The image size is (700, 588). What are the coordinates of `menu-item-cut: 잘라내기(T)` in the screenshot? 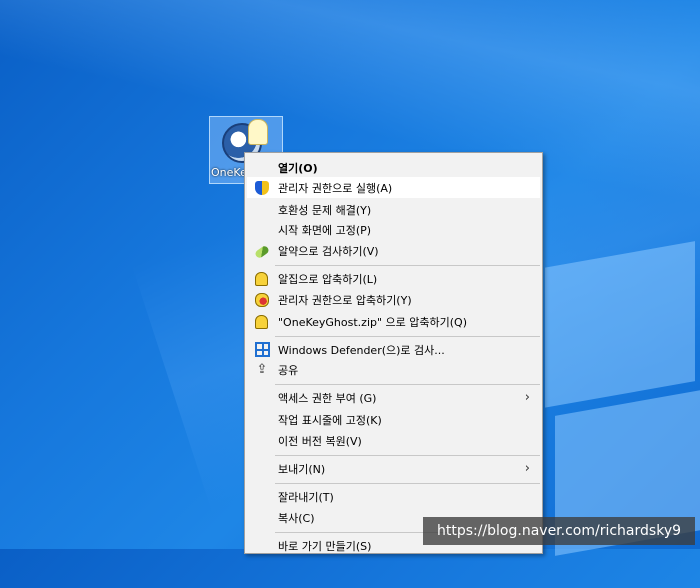 It's located at (393, 496).